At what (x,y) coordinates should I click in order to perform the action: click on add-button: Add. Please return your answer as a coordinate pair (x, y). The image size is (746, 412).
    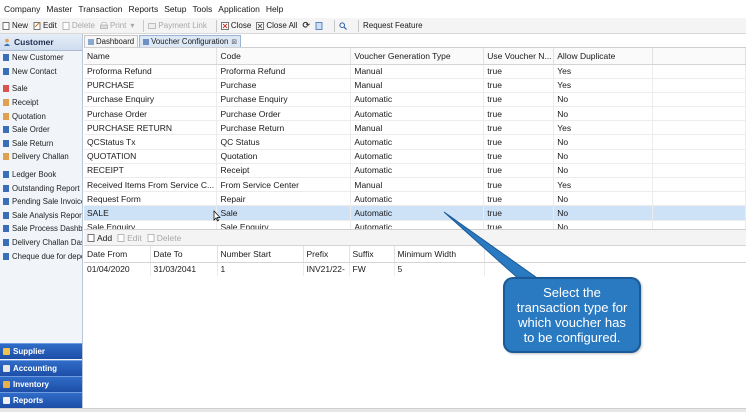
    Looking at the image, I should click on (99, 238).